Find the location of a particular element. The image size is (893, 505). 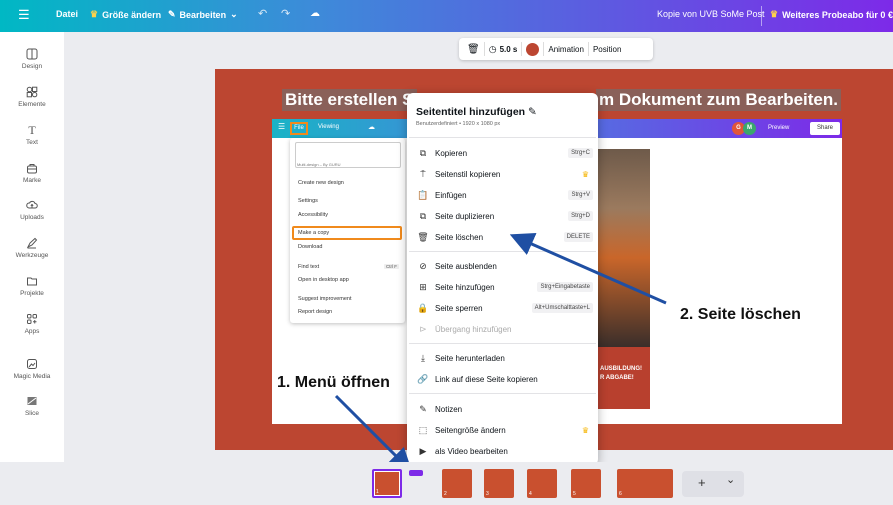

page-number: 5 is located at coordinates (574, 494).